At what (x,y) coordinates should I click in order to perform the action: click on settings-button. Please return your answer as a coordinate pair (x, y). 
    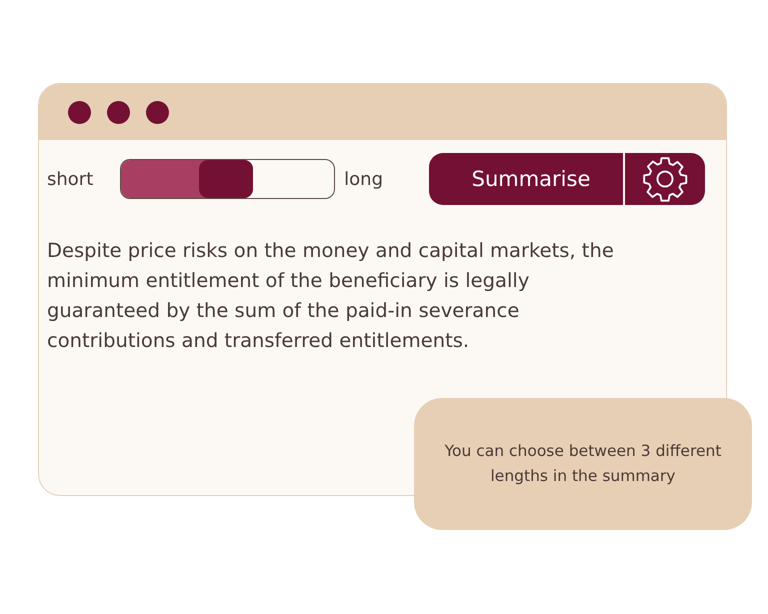
    Looking at the image, I should click on (665, 179).